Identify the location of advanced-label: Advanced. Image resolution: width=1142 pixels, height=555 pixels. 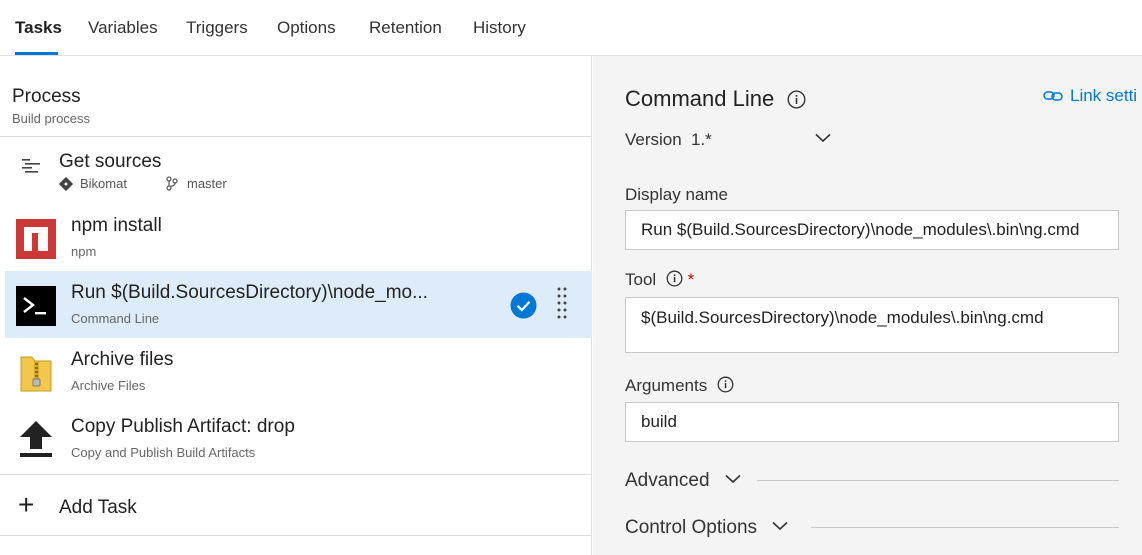
(667, 480).